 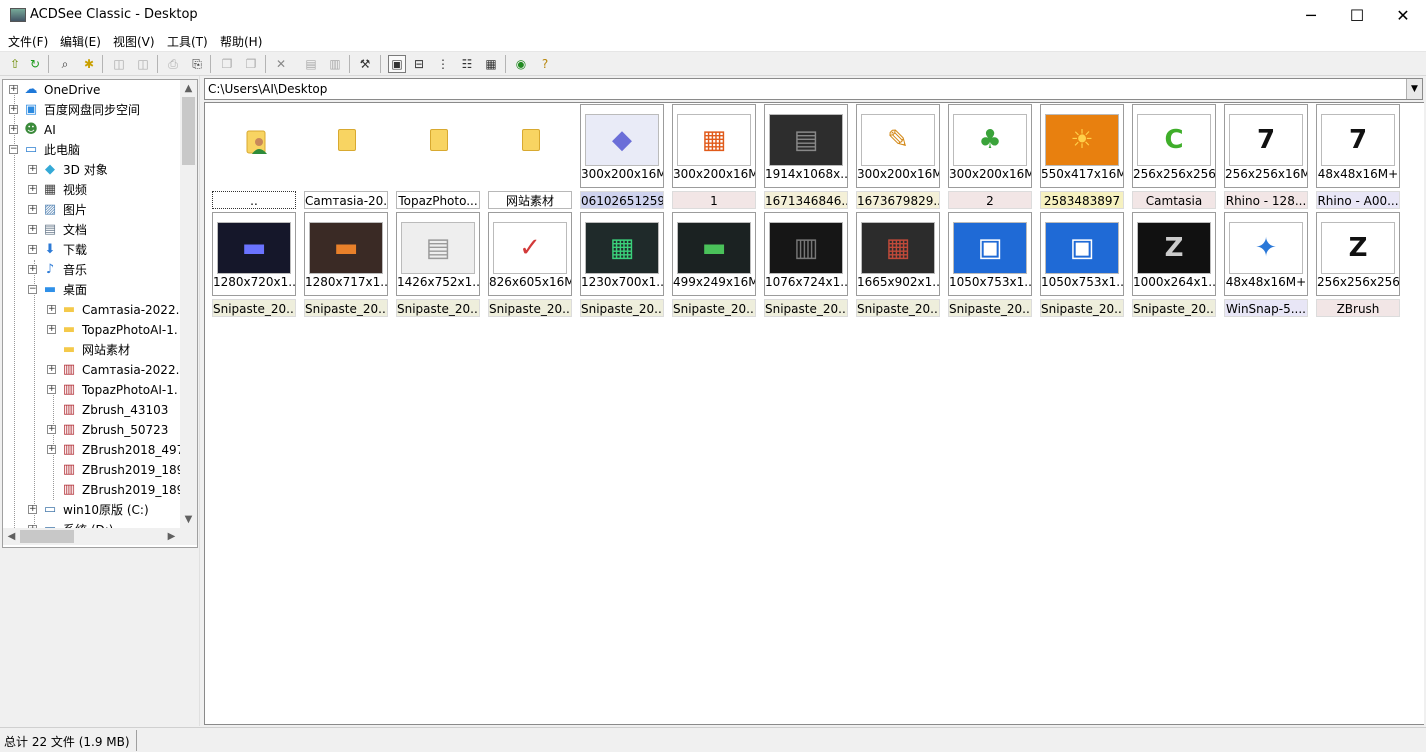 What do you see at coordinates (91, 490) in the screenshot?
I see `tree-item: ▥ ZBrush2019_1898` at bounding box center [91, 490].